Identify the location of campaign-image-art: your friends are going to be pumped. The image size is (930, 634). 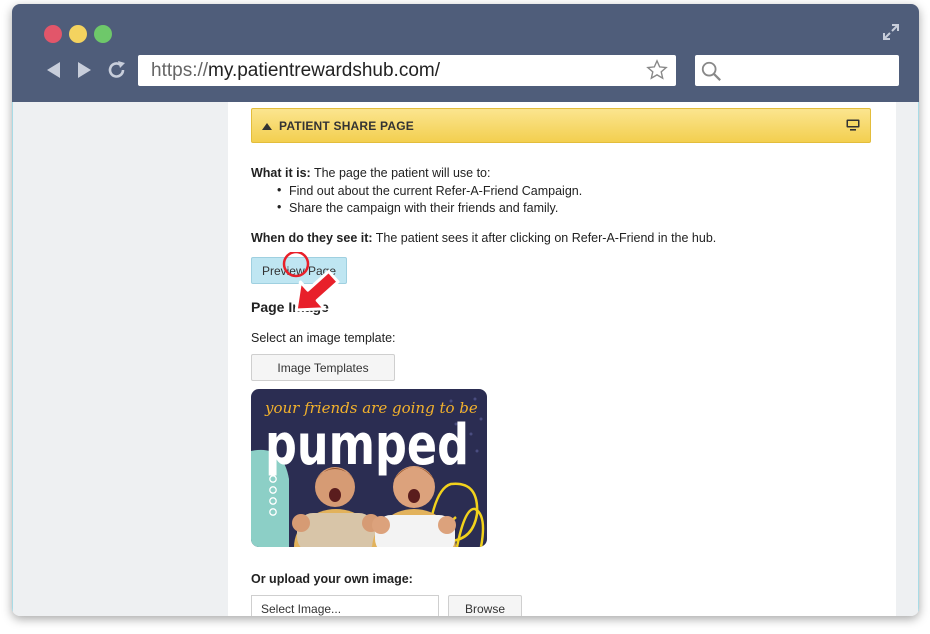
(369, 468).